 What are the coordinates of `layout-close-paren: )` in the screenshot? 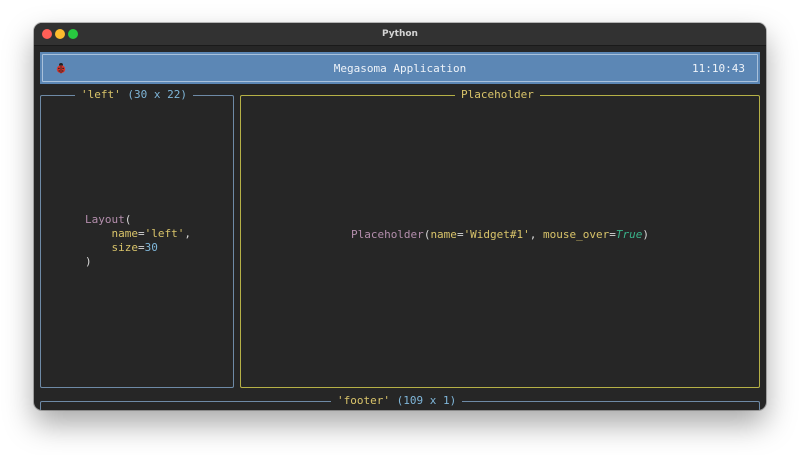 It's located at (88, 261).